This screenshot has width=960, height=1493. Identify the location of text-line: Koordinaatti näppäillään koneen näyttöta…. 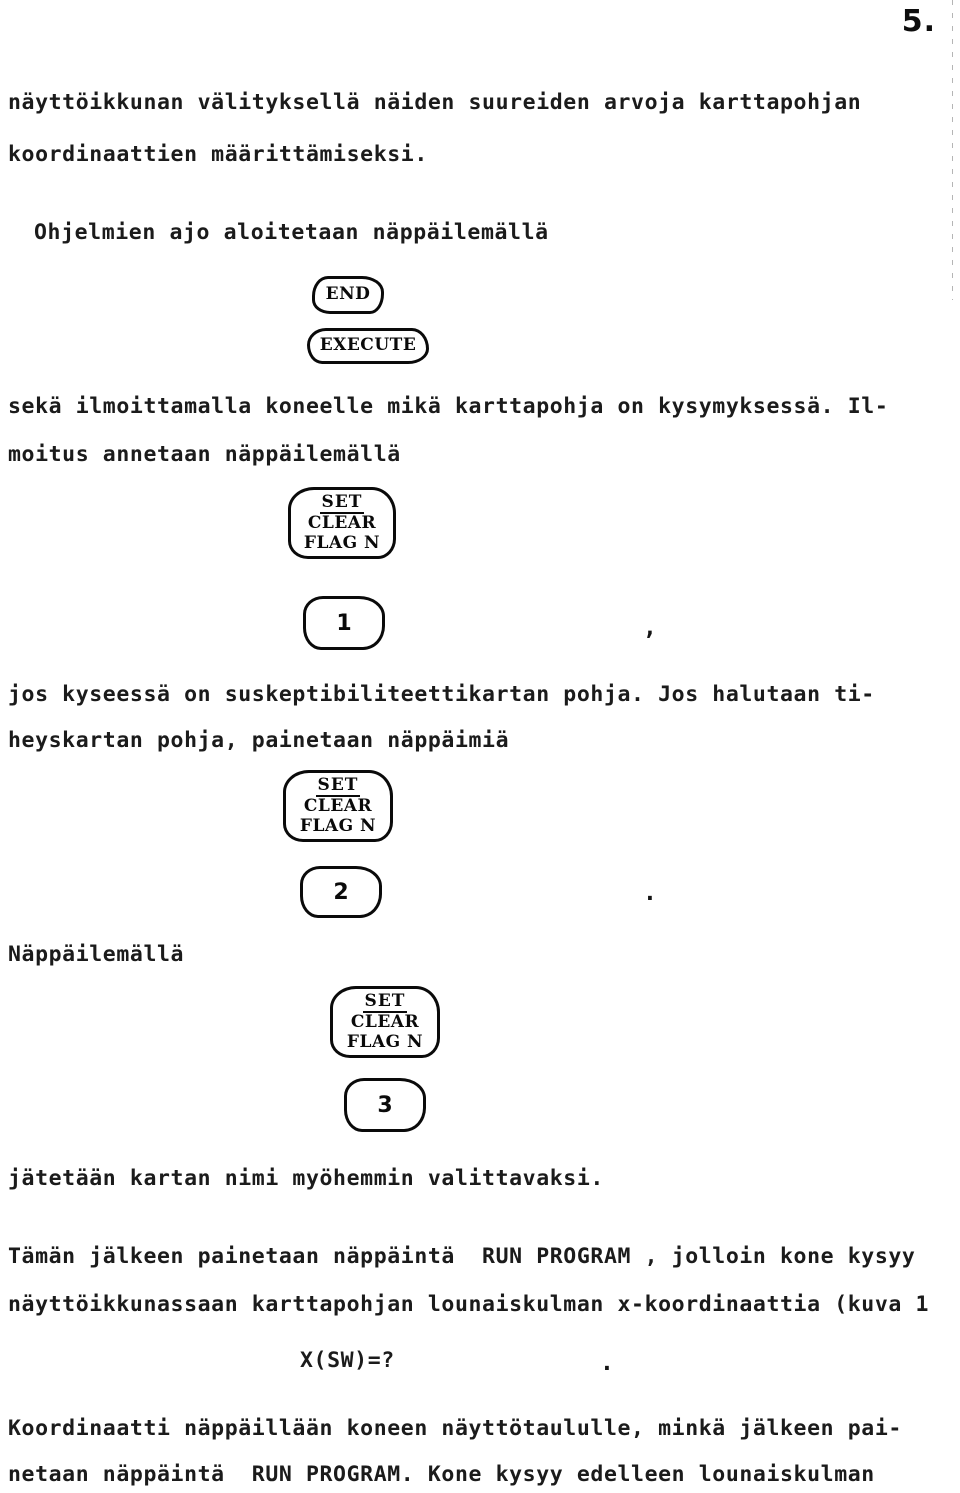
(455, 1428).